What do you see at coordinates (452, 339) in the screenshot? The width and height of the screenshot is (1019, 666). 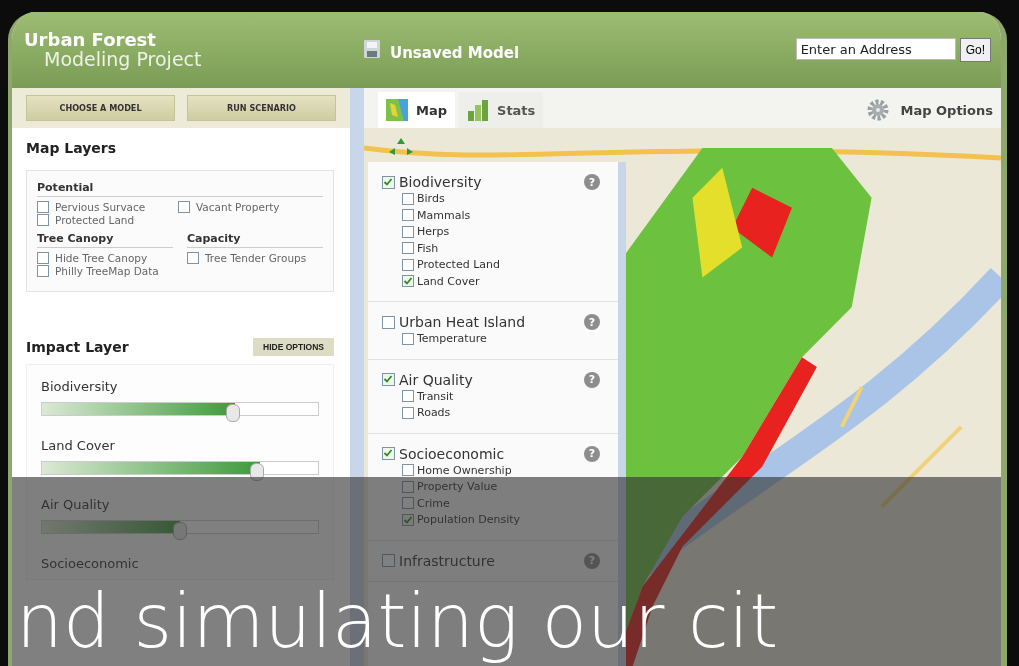 I see `checkbox-label: Temperature` at bounding box center [452, 339].